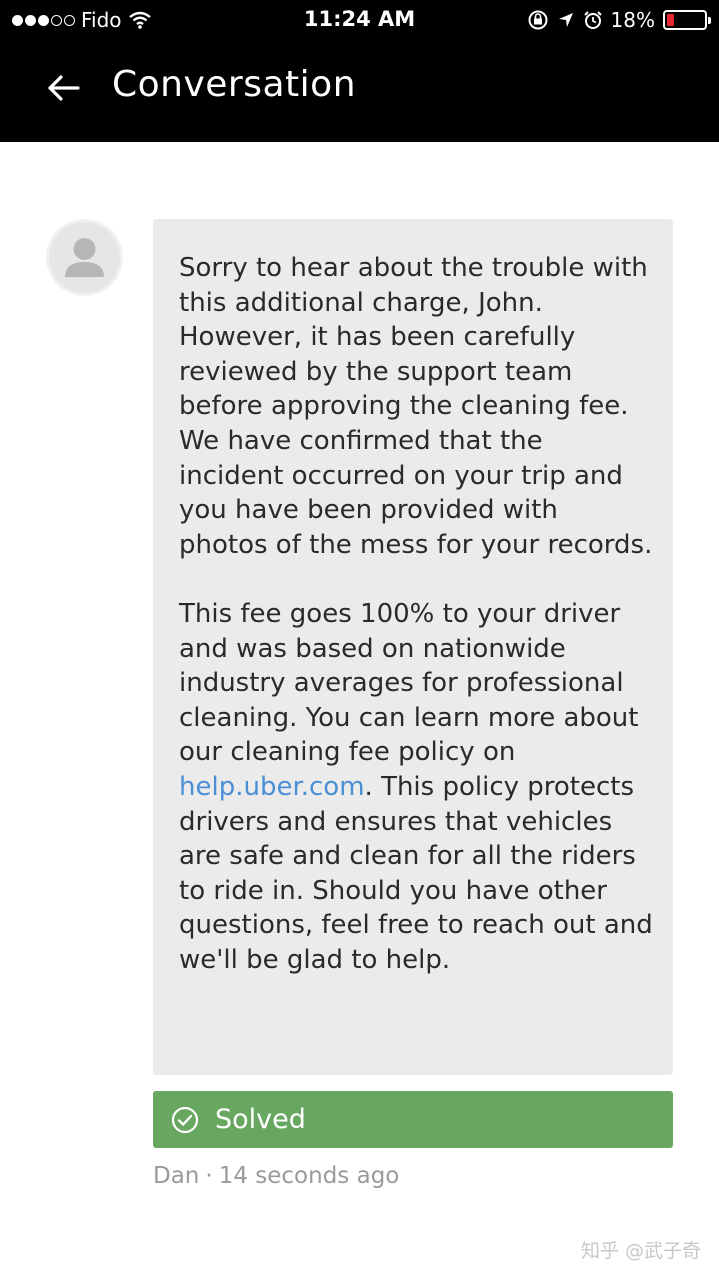  Describe the element at coordinates (592, 20) in the screenshot. I see `alarm-icon` at that location.